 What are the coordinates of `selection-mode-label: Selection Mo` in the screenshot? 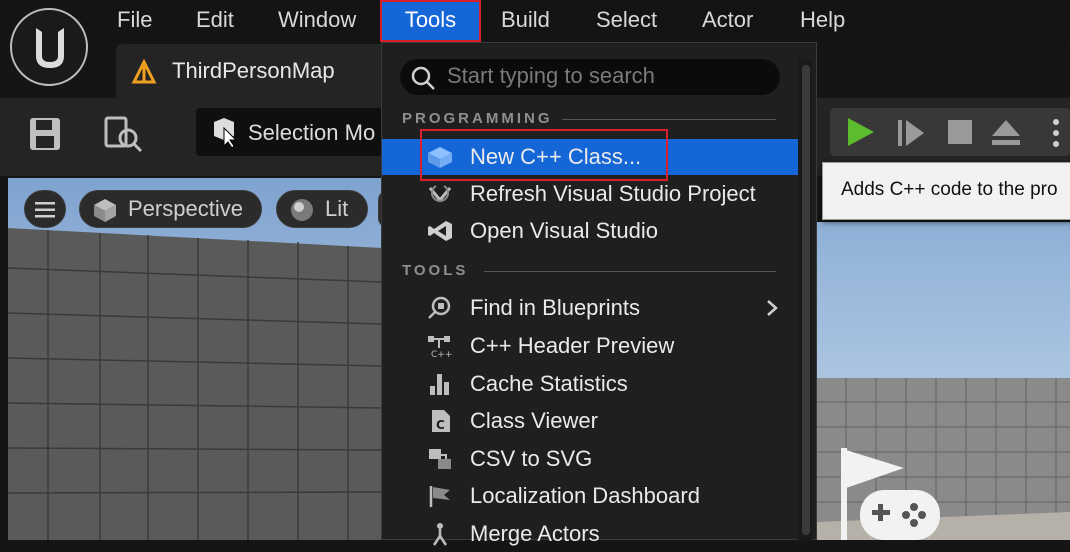 It's located at (312, 132).